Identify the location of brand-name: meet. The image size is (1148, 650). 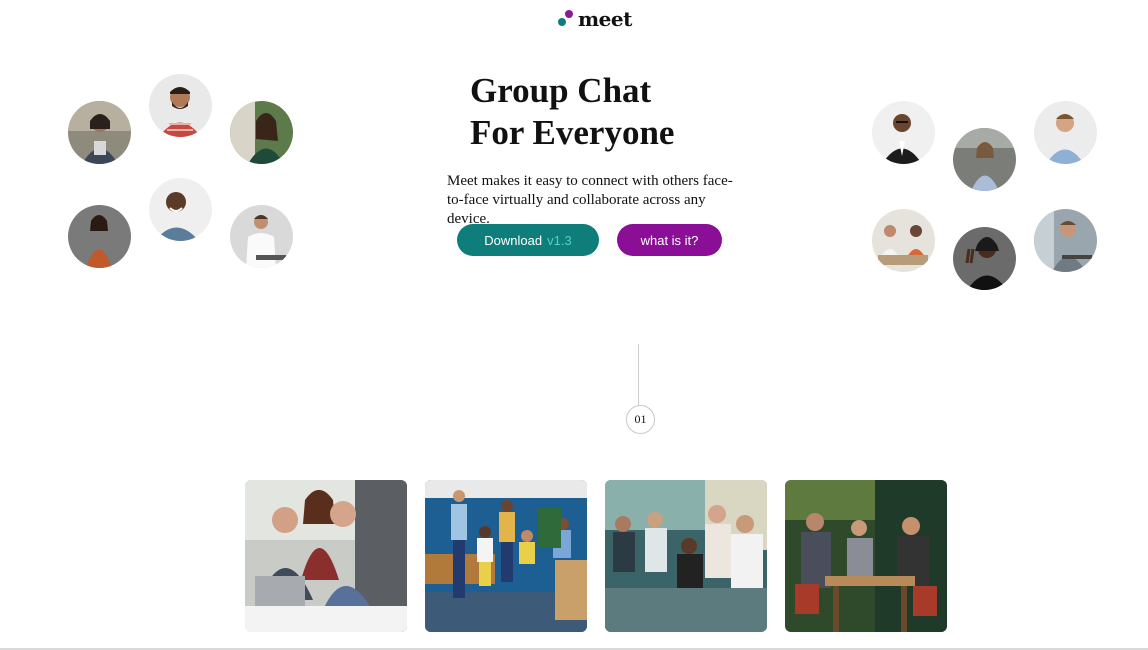
(605, 19).